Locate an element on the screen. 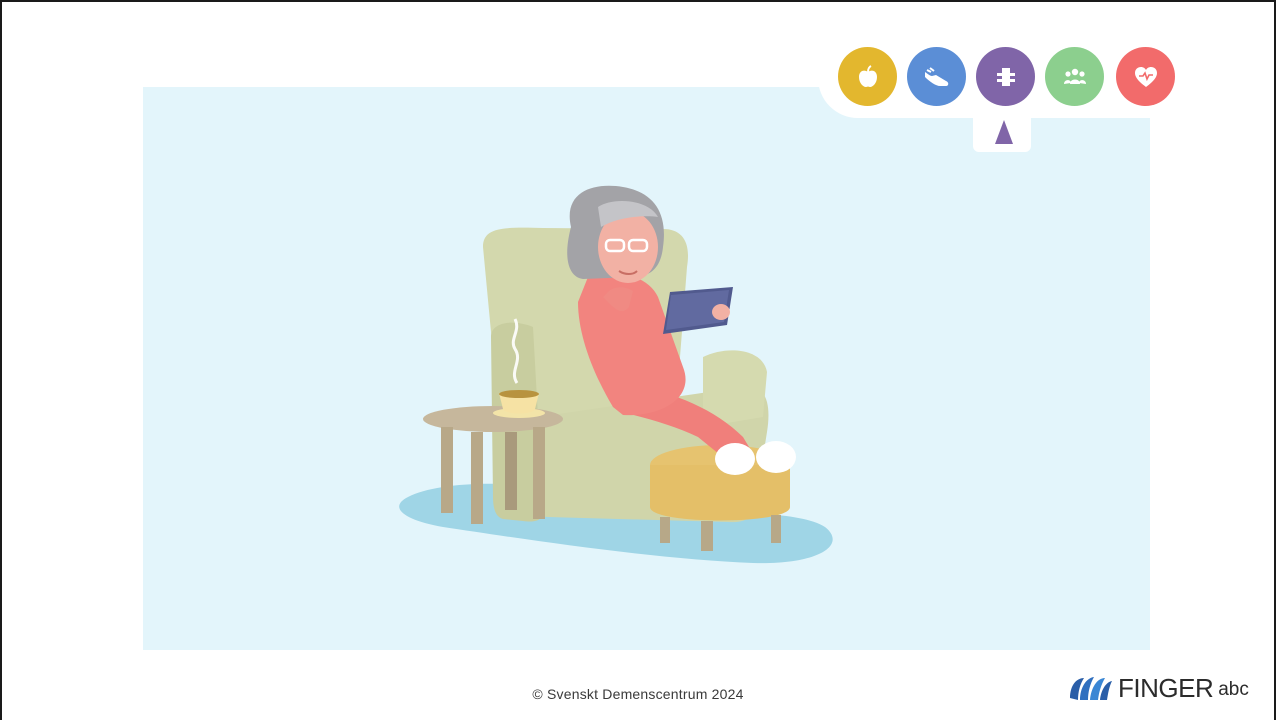 The image size is (1276, 720). tea is located at coordinates (519, 394).